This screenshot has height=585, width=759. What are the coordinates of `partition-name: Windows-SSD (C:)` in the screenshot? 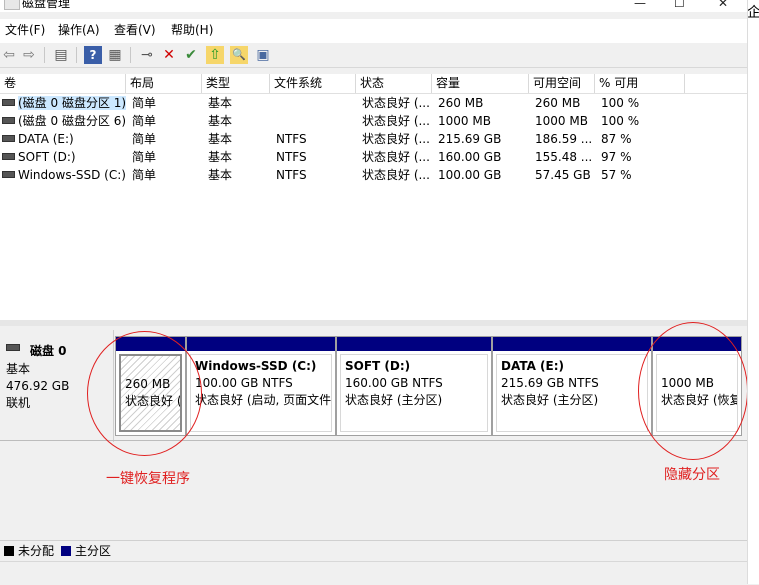 It's located at (256, 366).